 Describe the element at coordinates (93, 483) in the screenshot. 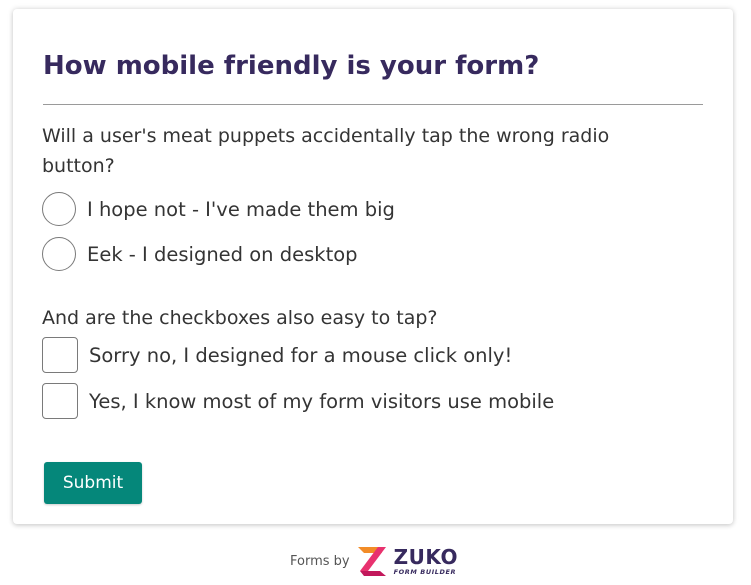

I see `submit-button: Submit` at that location.